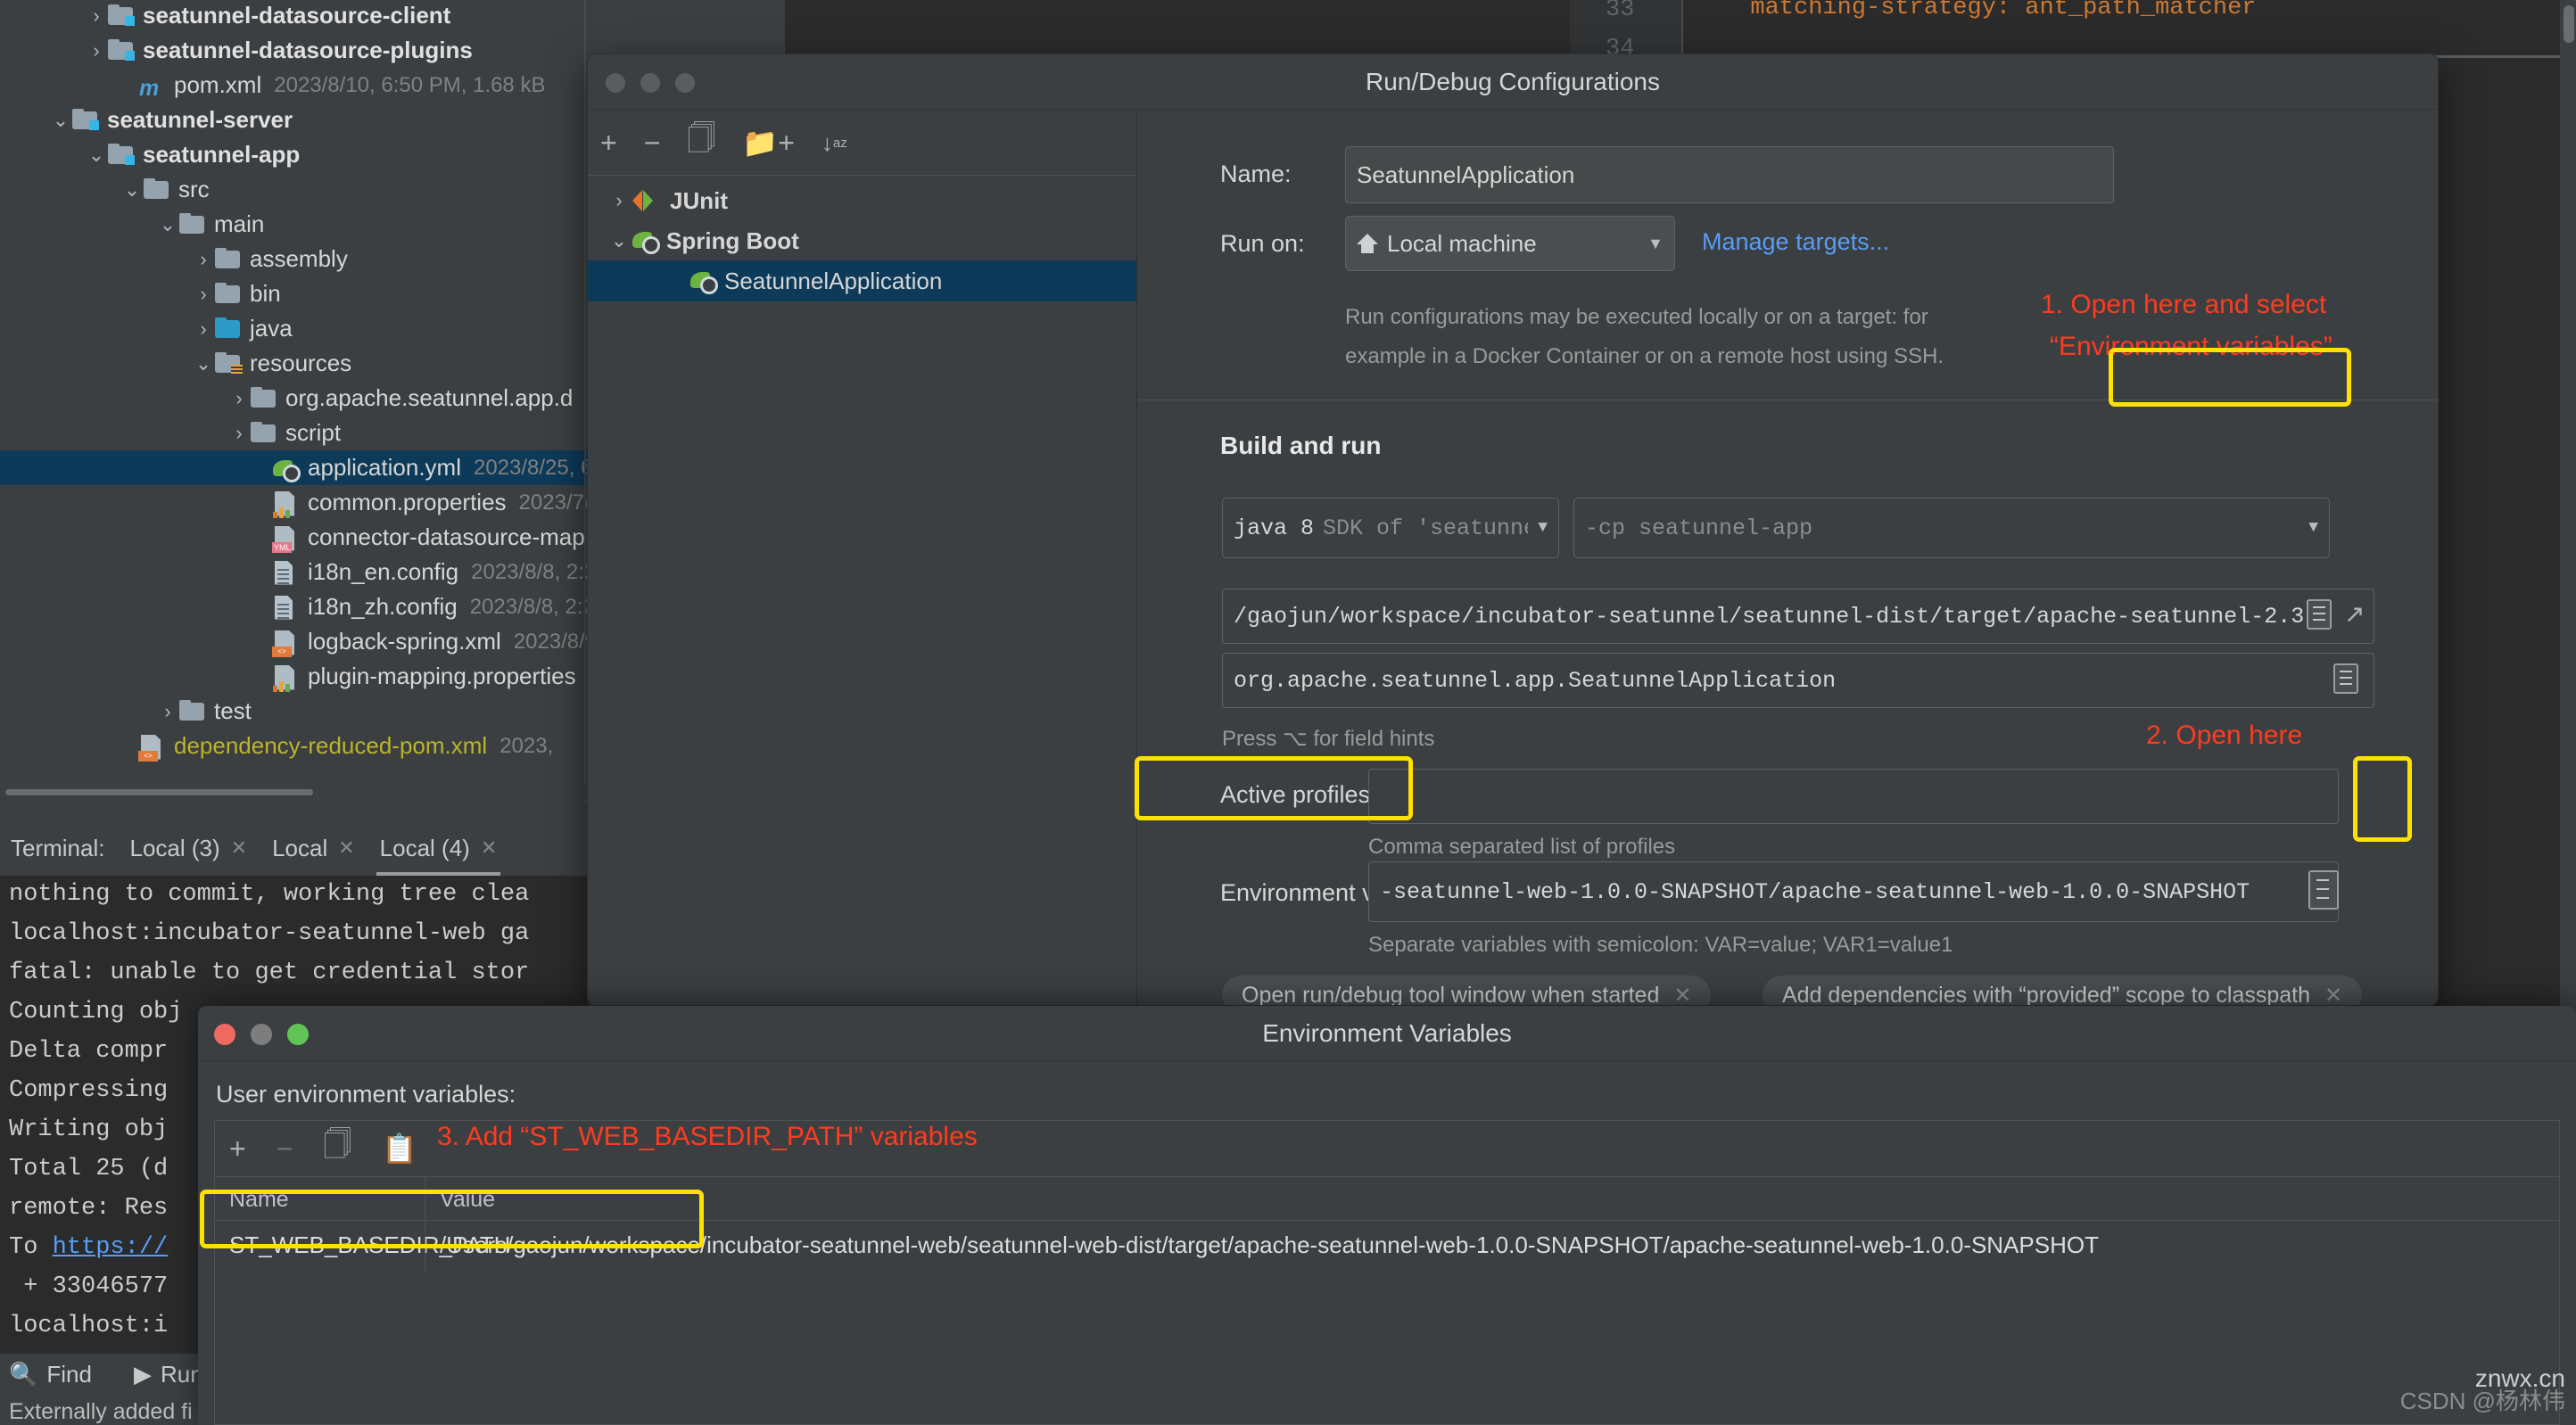  Describe the element at coordinates (295, 50) in the screenshot. I see `tree-item: › seatunnel-datasource-plugins` at that location.